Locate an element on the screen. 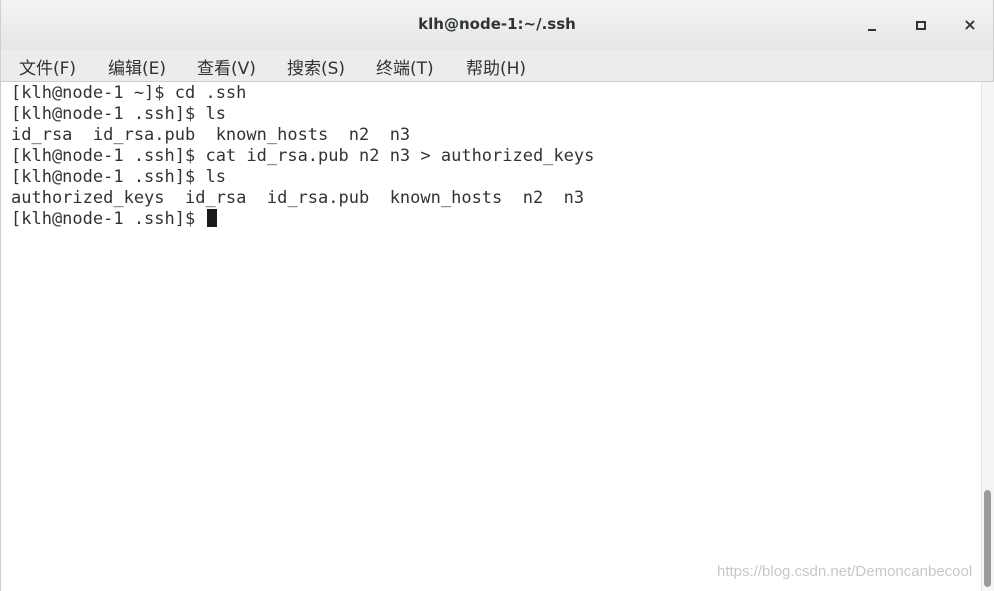 This screenshot has height=591, width=994. menu-help: 帮助(H) is located at coordinates (496, 66).